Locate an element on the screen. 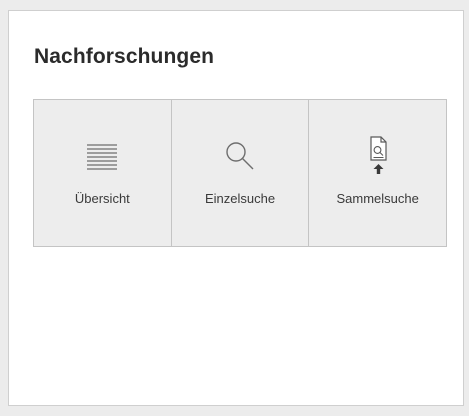 This screenshot has height=416, width=469. tile-einzelsuche: Einzelsuche is located at coordinates (240, 173).